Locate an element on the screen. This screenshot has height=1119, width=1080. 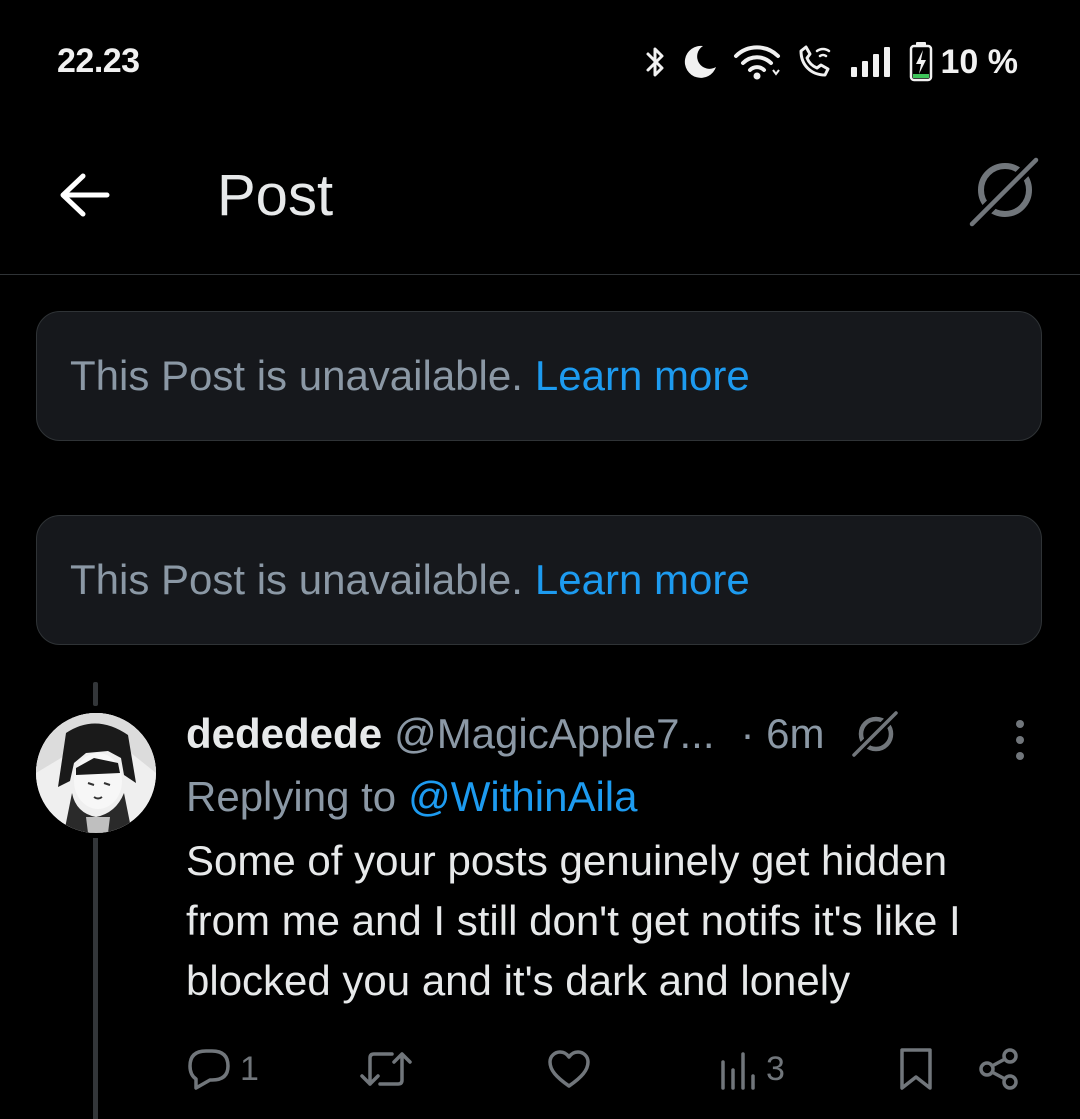
share-icon is located at coordinates (998, 1069).